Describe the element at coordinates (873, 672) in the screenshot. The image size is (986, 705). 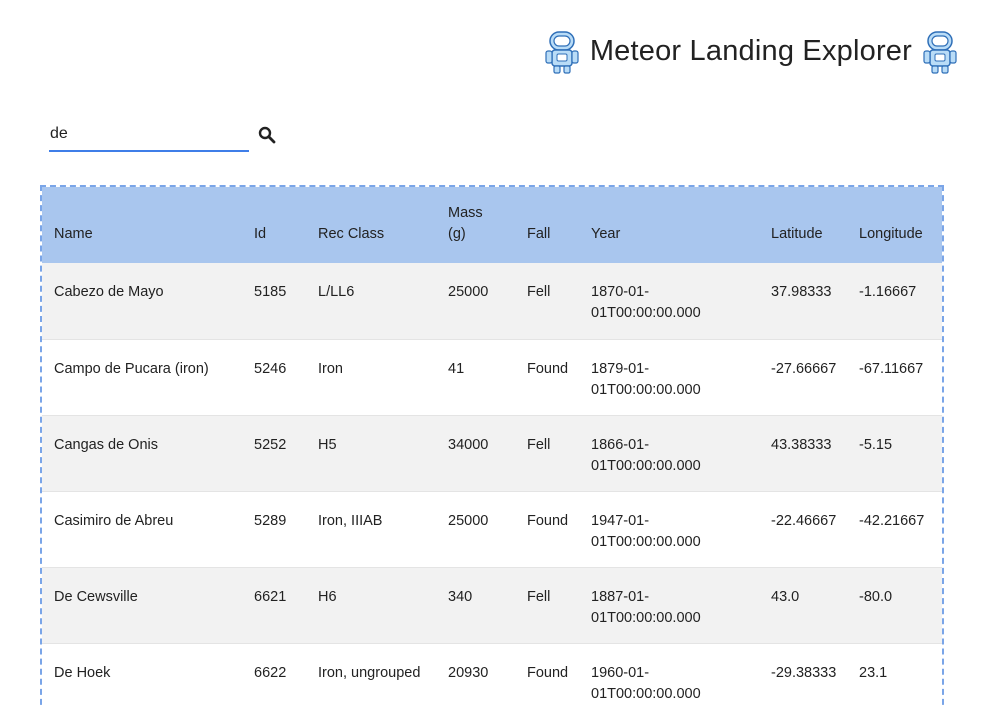
I see `cell-longitude: 23.1` at that location.